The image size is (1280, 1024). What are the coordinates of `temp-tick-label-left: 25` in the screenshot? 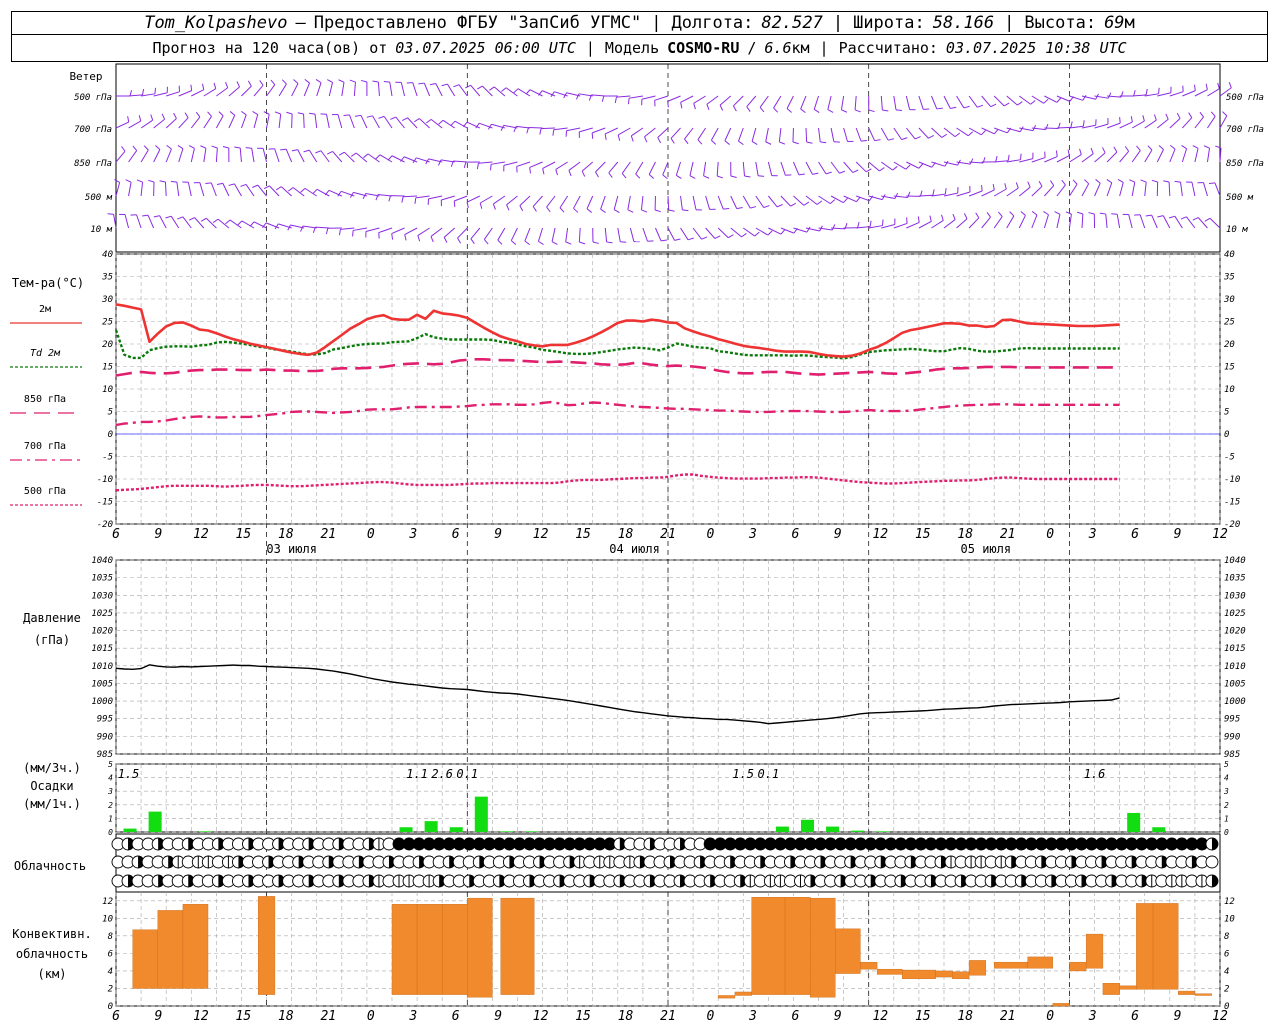 It's located at (107, 323).